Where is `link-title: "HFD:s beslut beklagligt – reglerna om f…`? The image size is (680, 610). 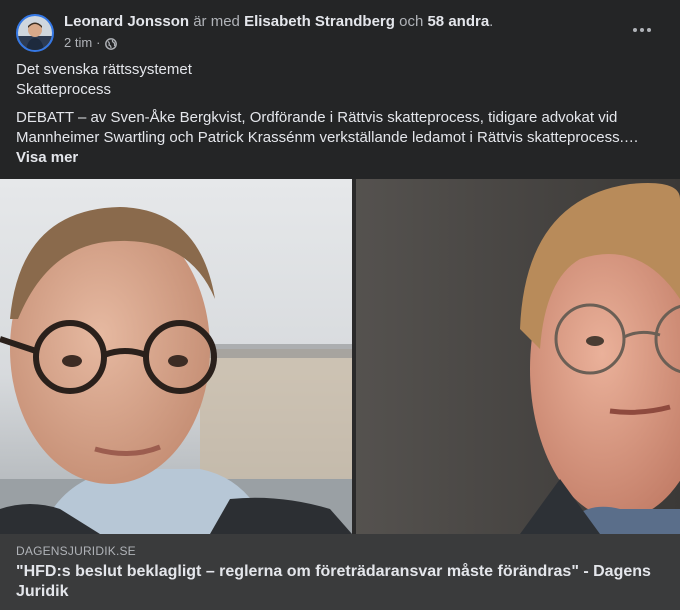
link-title: "HFD:s beslut beklagligt – reglerna om f… is located at coordinates (340, 582).